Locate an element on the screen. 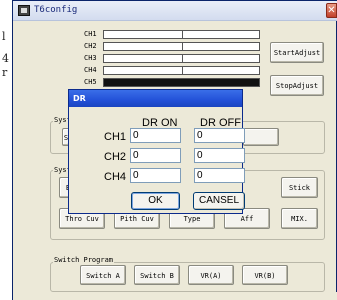 The height and width of the screenshot is (300, 337). channel-label: CH1 is located at coordinates (90, 34).